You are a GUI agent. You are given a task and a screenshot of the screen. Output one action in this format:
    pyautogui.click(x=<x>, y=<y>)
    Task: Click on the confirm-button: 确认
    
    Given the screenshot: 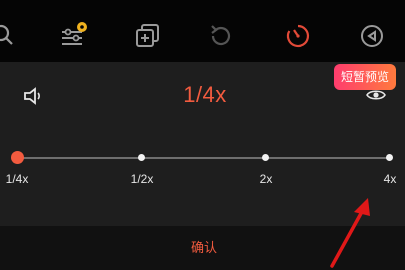 What is the action you would take?
    pyautogui.click(x=204, y=248)
    